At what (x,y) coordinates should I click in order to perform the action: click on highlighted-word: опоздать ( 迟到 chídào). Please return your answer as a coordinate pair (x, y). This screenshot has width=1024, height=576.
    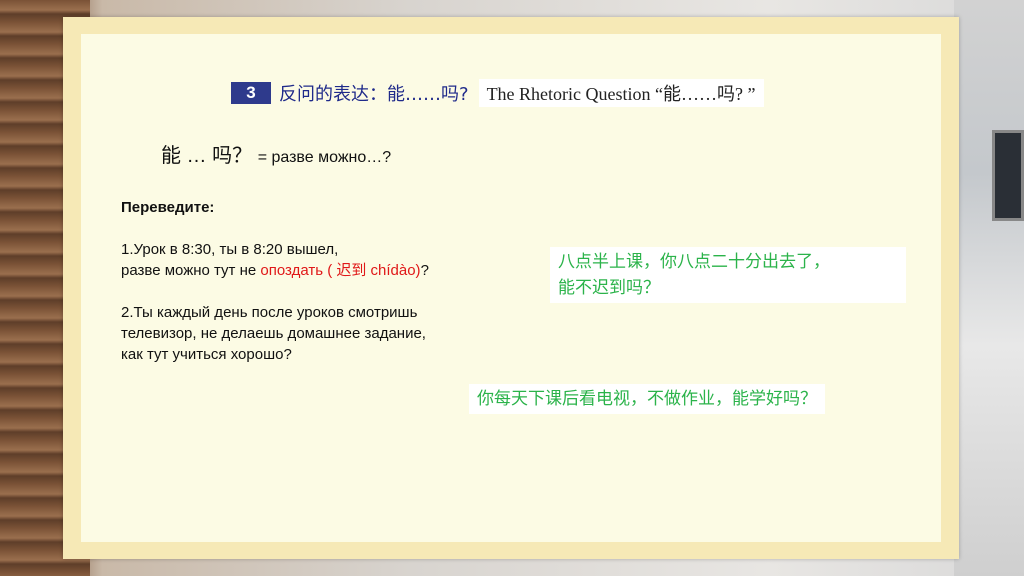
    Looking at the image, I should click on (340, 270).